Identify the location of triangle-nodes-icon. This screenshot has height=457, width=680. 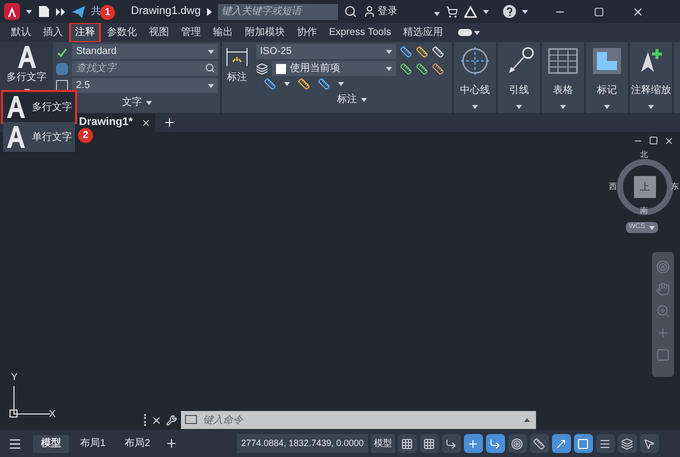
(470, 12).